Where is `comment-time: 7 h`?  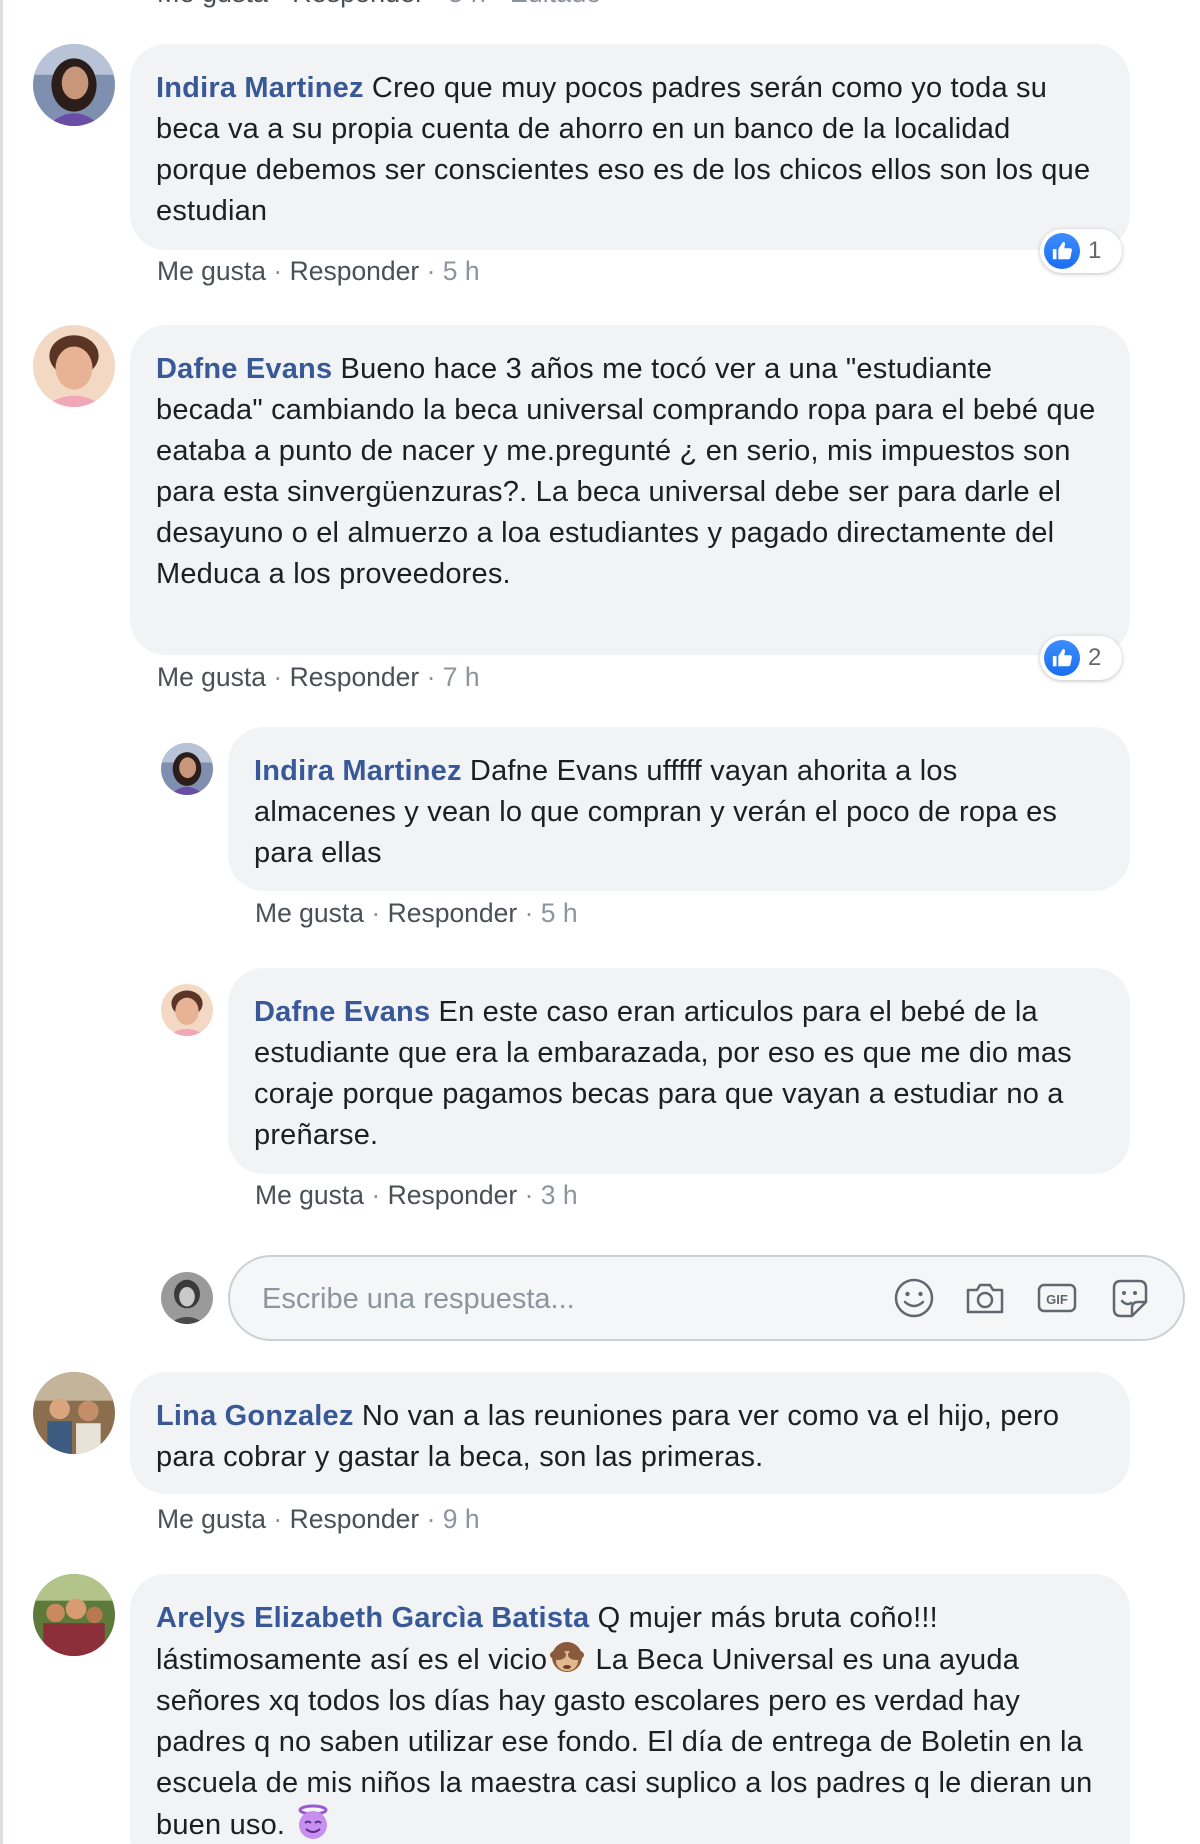
comment-time: 7 h is located at coordinates (461, 677).